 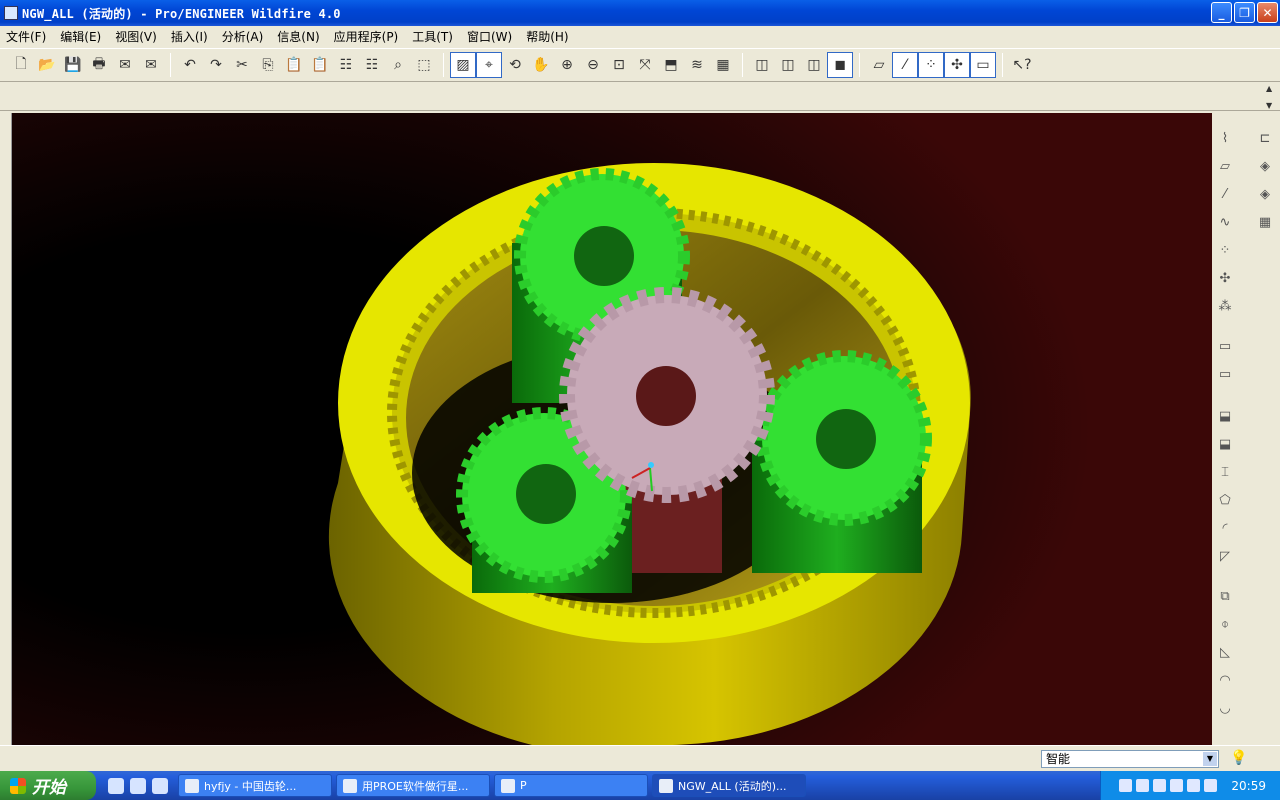 I want to click on chamfer-icon: ◸, so click(x=1225, y=556).